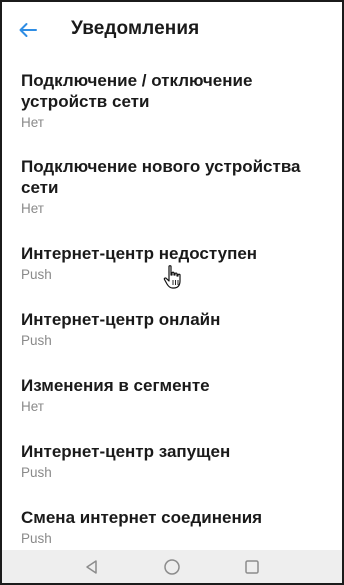 The image size is (344, 585). I want to click on app-bar: Уведомления, so click(172, 30).